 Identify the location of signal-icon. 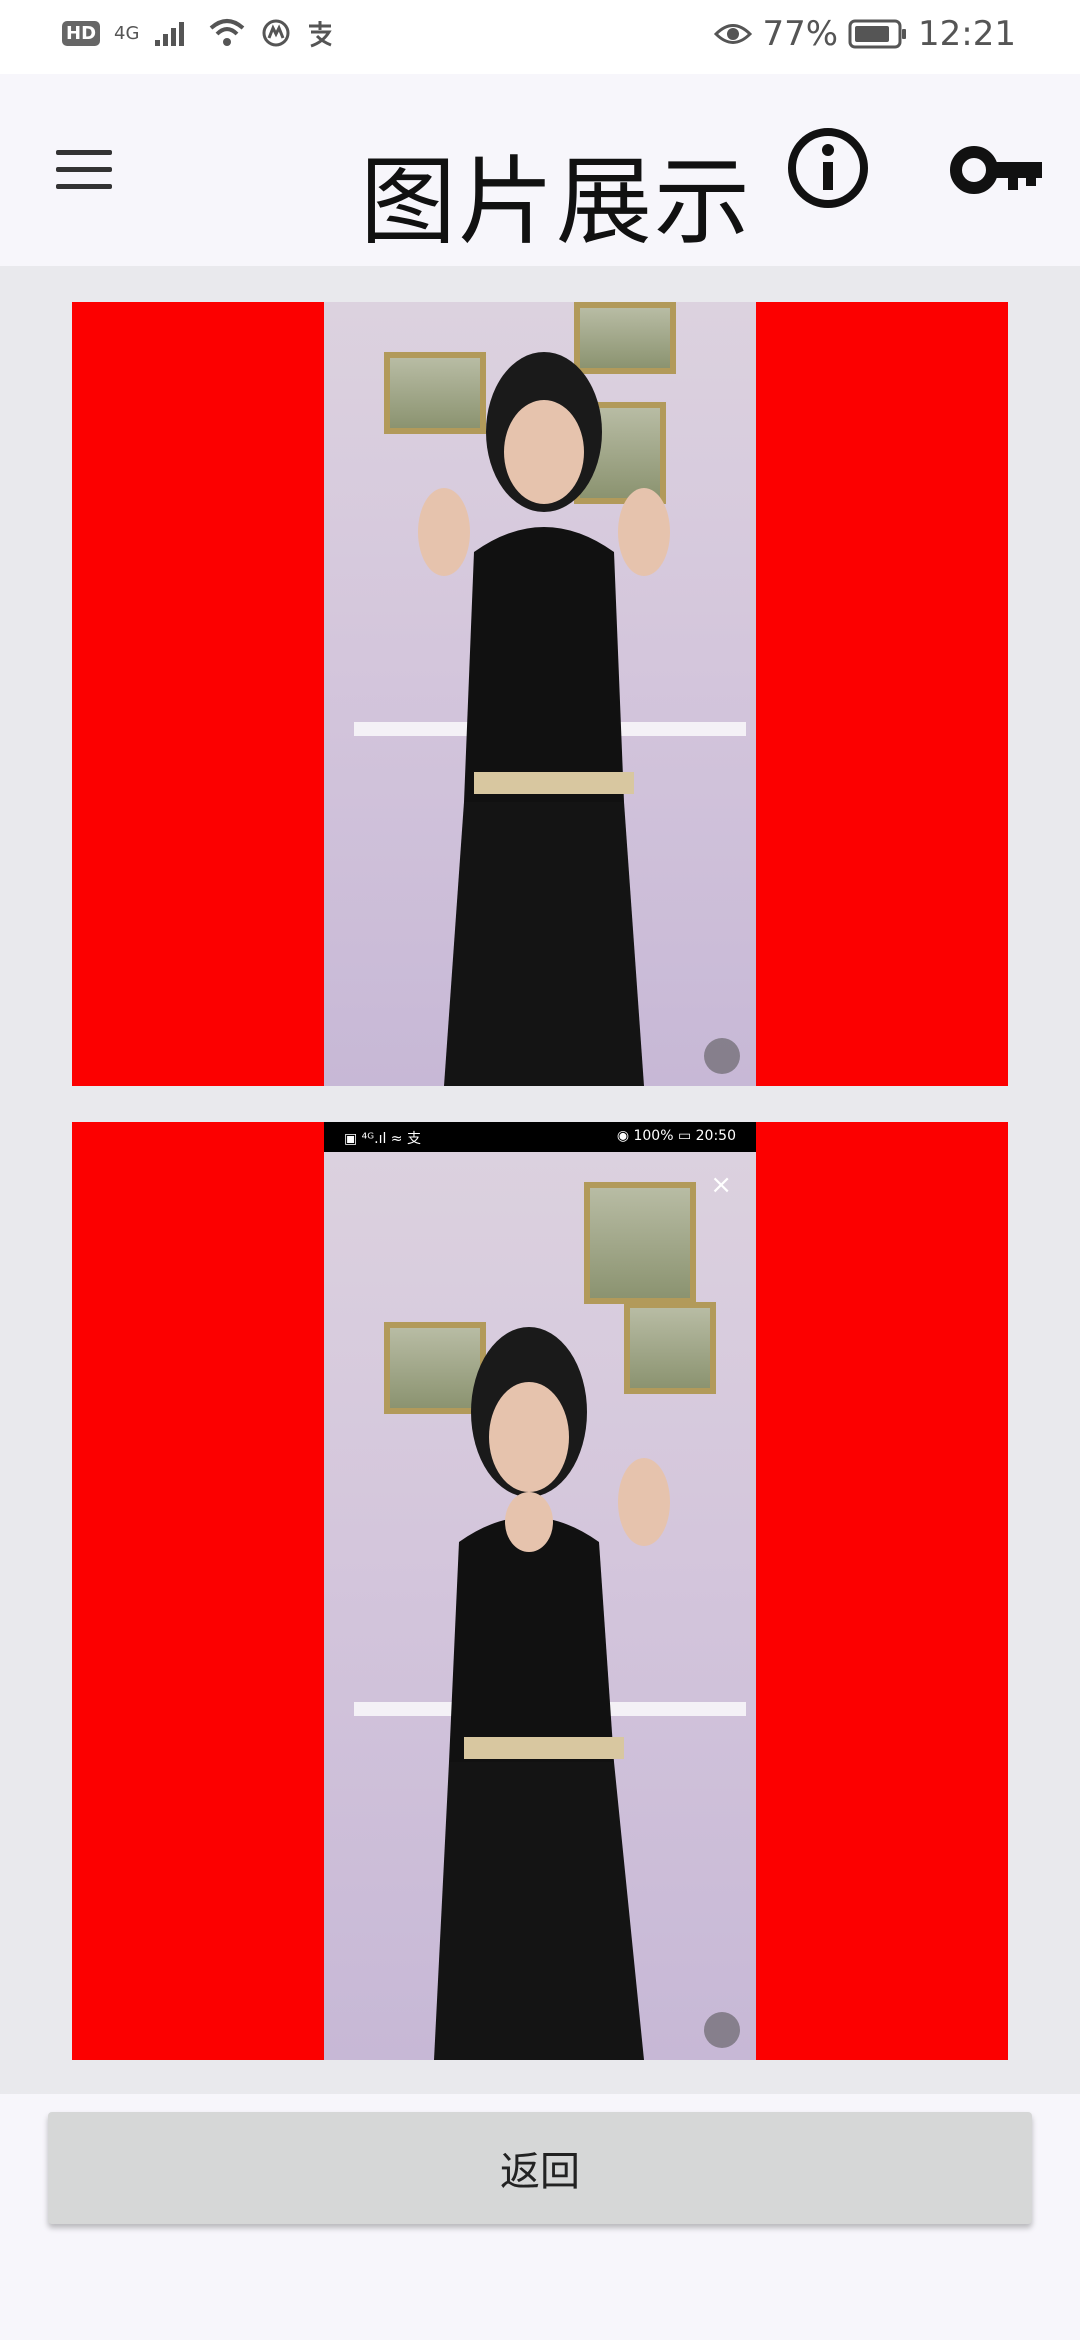
(170, 34).